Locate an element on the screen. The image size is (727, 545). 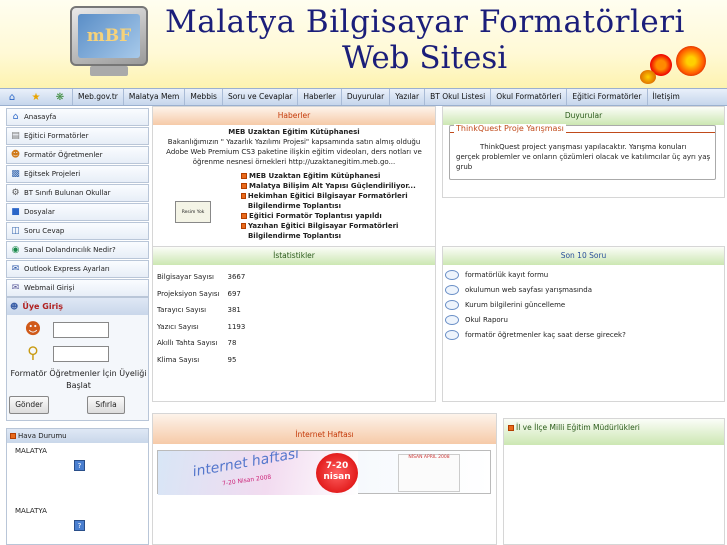
nav-item-okul-formatorleri: Okul Formatörleri is located at coordinates (528, 97).